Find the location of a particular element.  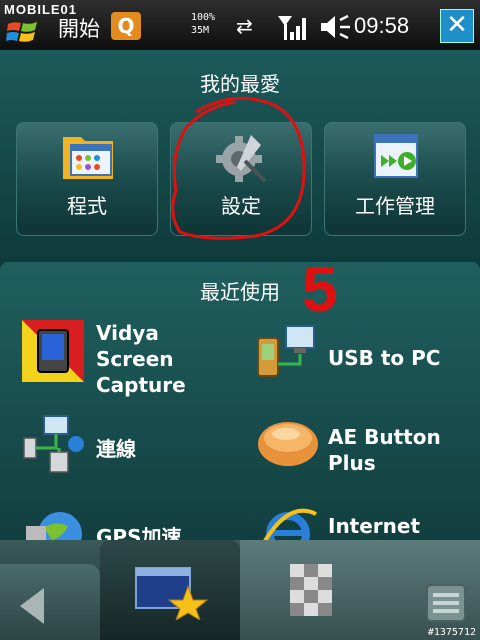

q-badge-icon: Q is located at coordinates (126, 26).